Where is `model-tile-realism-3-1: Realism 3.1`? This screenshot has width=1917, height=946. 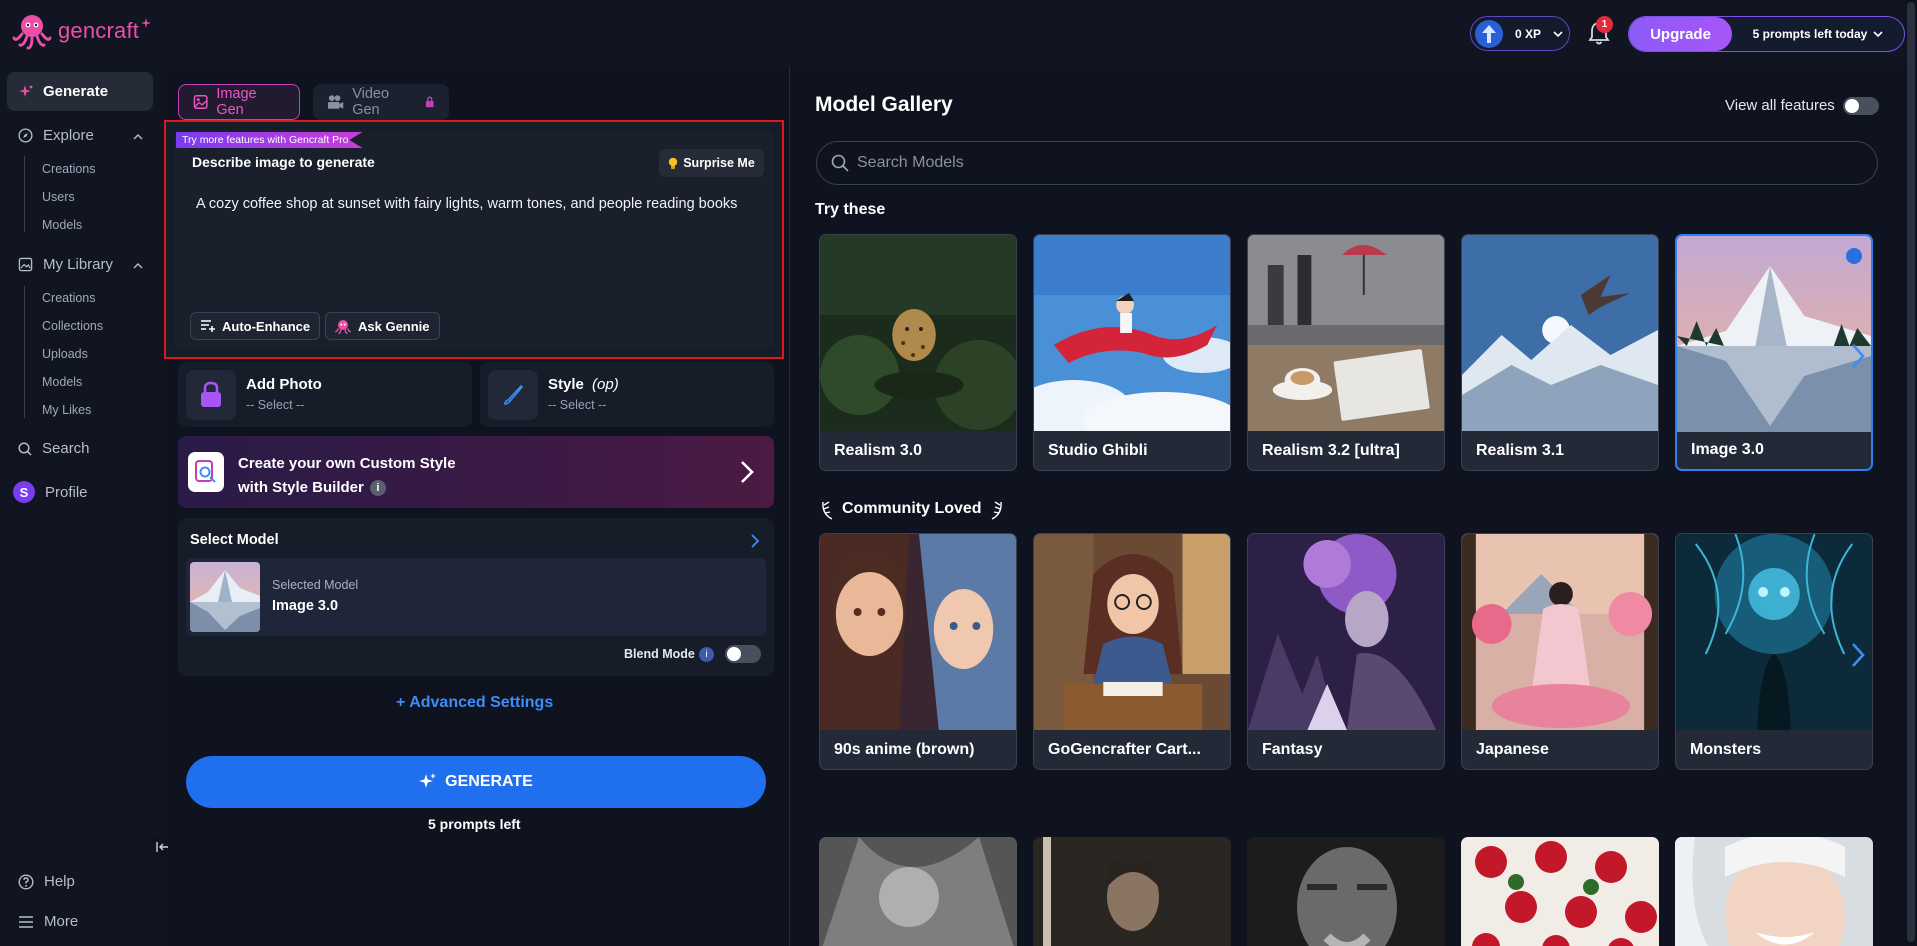 model-tile-realism-3-1: Realism 3.1 is located at coordinates (1560, 352).